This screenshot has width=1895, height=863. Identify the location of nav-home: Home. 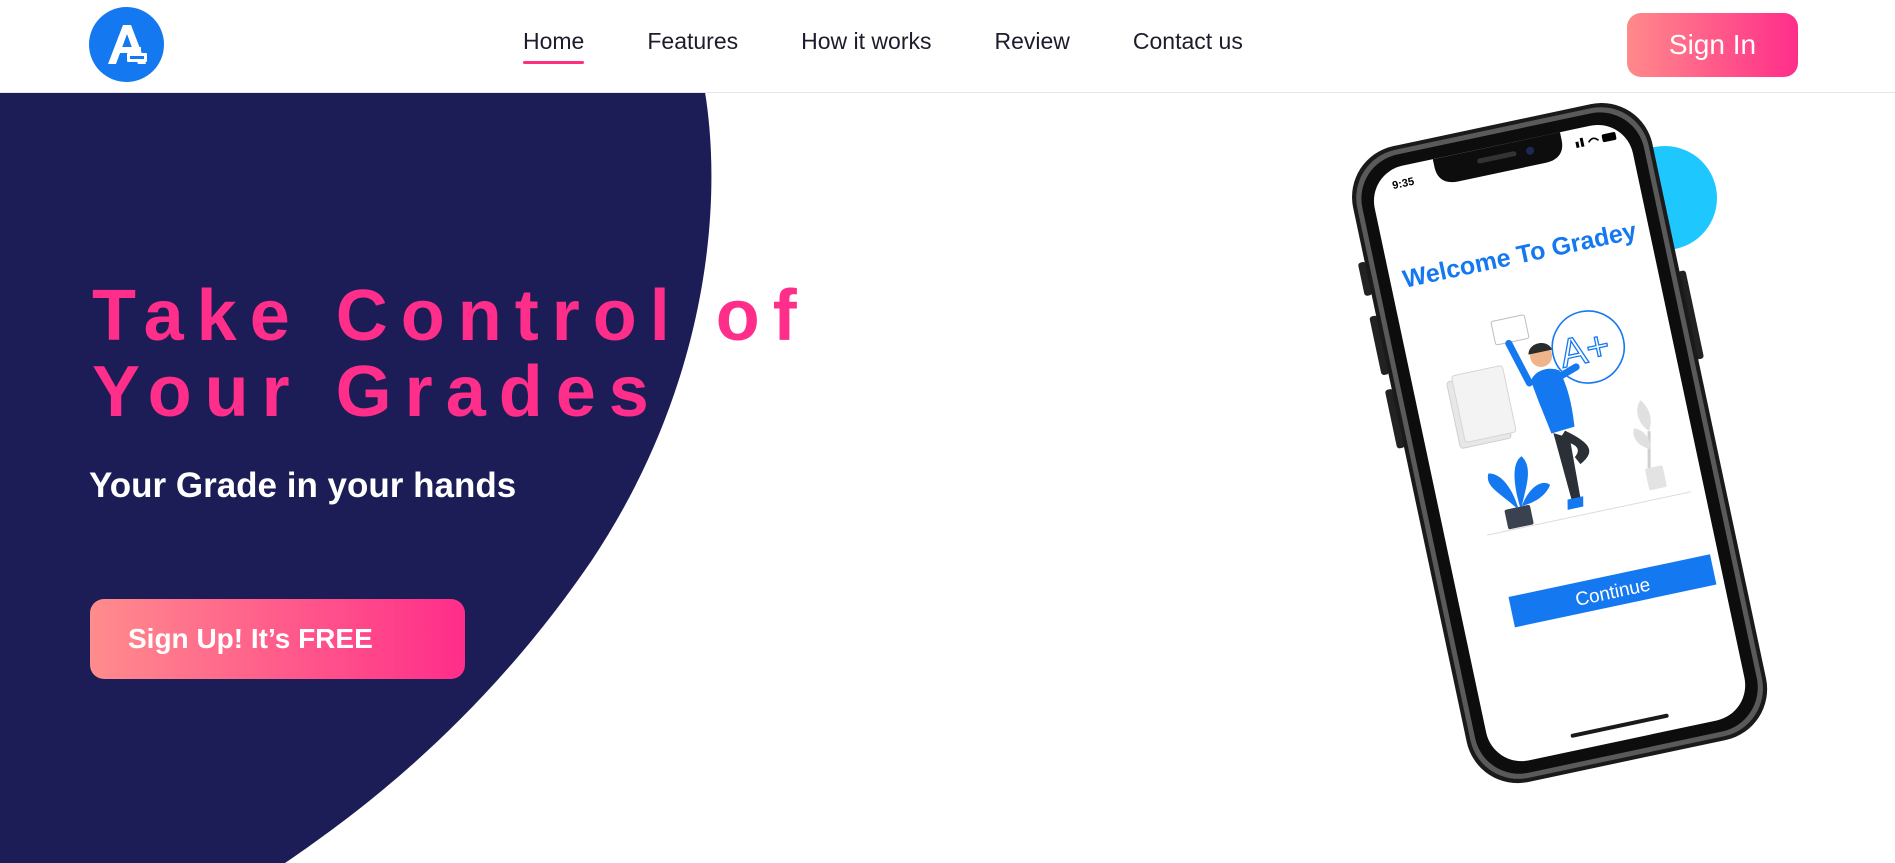
(554, 46).